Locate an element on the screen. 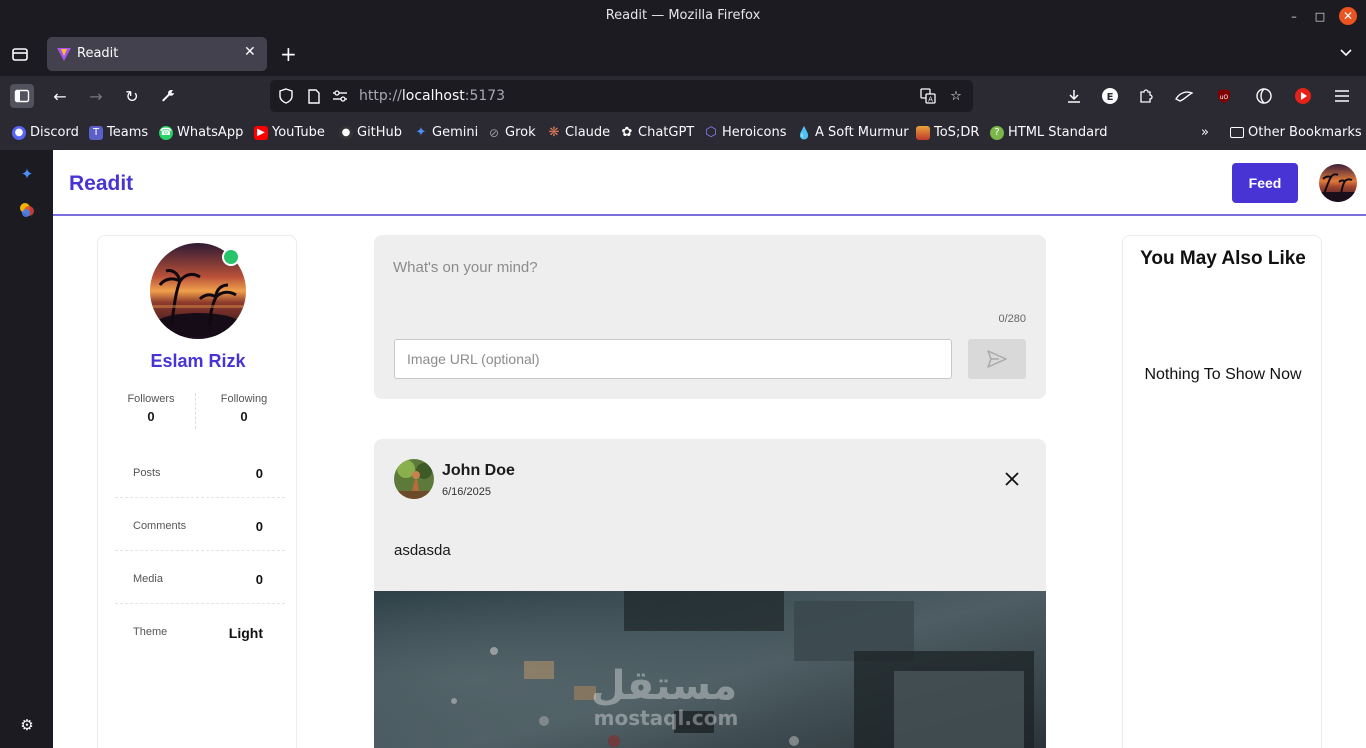 This screenshot has width=1366, height=748. translate-icon: A is located at coordinates (928, 96).